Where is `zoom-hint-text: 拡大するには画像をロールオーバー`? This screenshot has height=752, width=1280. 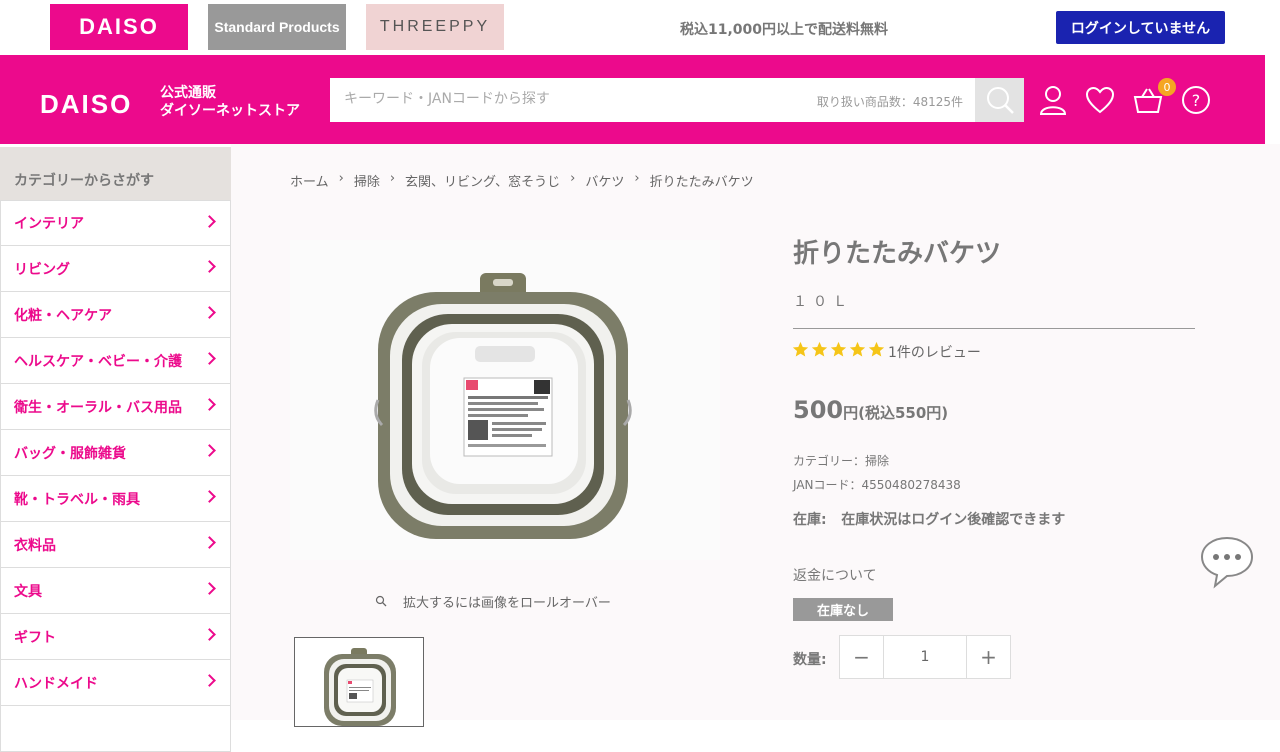
zoom-hint-text: 拡大するには画像をロールオーバー is located at coordinates (507, 603).